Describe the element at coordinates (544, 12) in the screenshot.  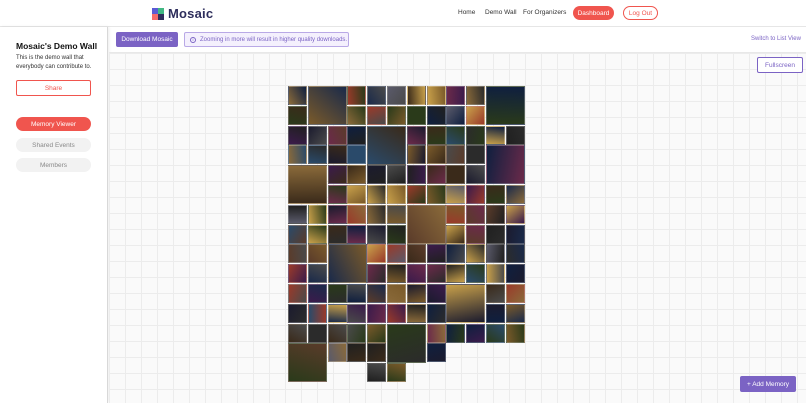
I see `nav-organizers-link: For Organizers` at that location.